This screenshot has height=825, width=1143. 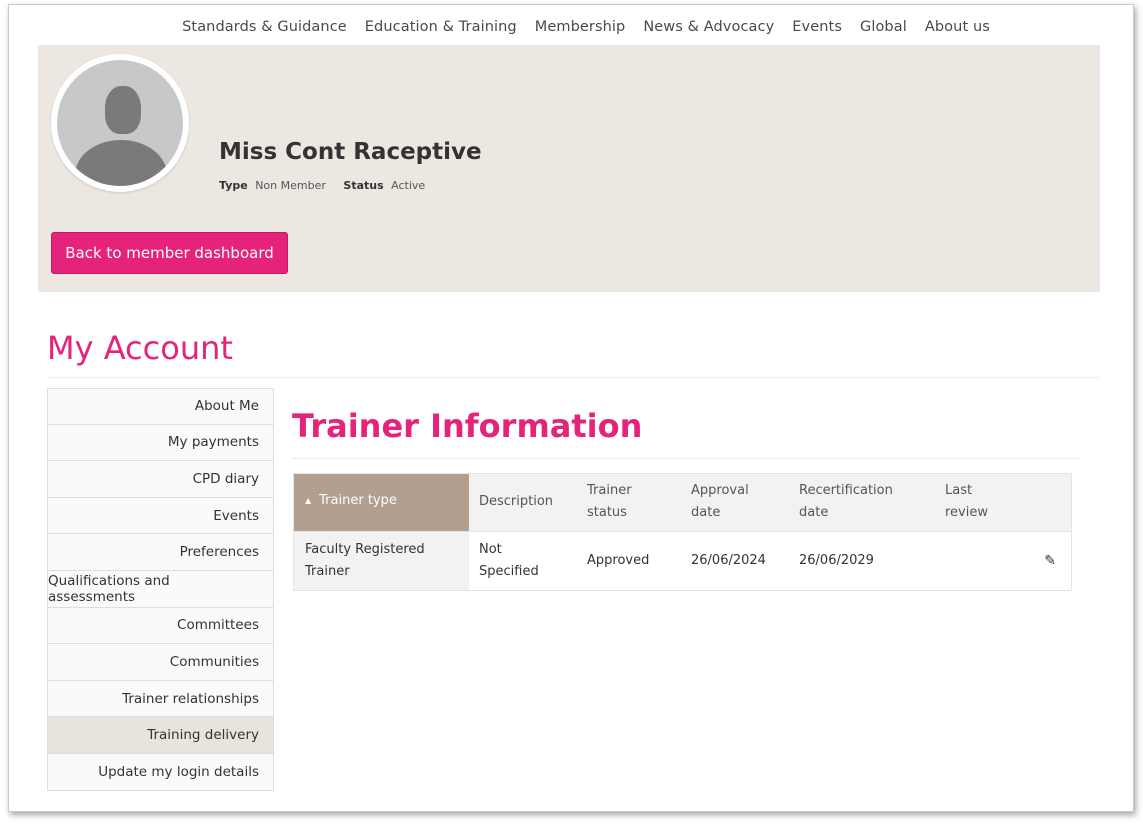 I want to click on avatar, so click(x=120, y=123).